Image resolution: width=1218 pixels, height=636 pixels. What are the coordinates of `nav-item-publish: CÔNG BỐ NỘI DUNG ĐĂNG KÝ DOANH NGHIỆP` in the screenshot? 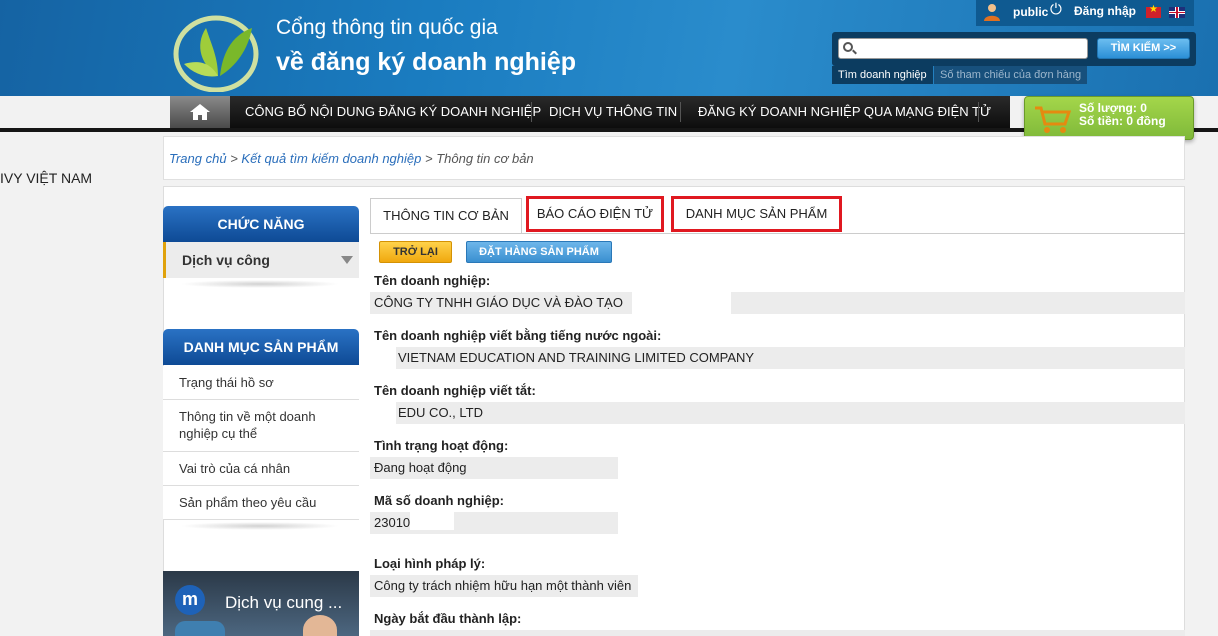 It's located at (393, 112).